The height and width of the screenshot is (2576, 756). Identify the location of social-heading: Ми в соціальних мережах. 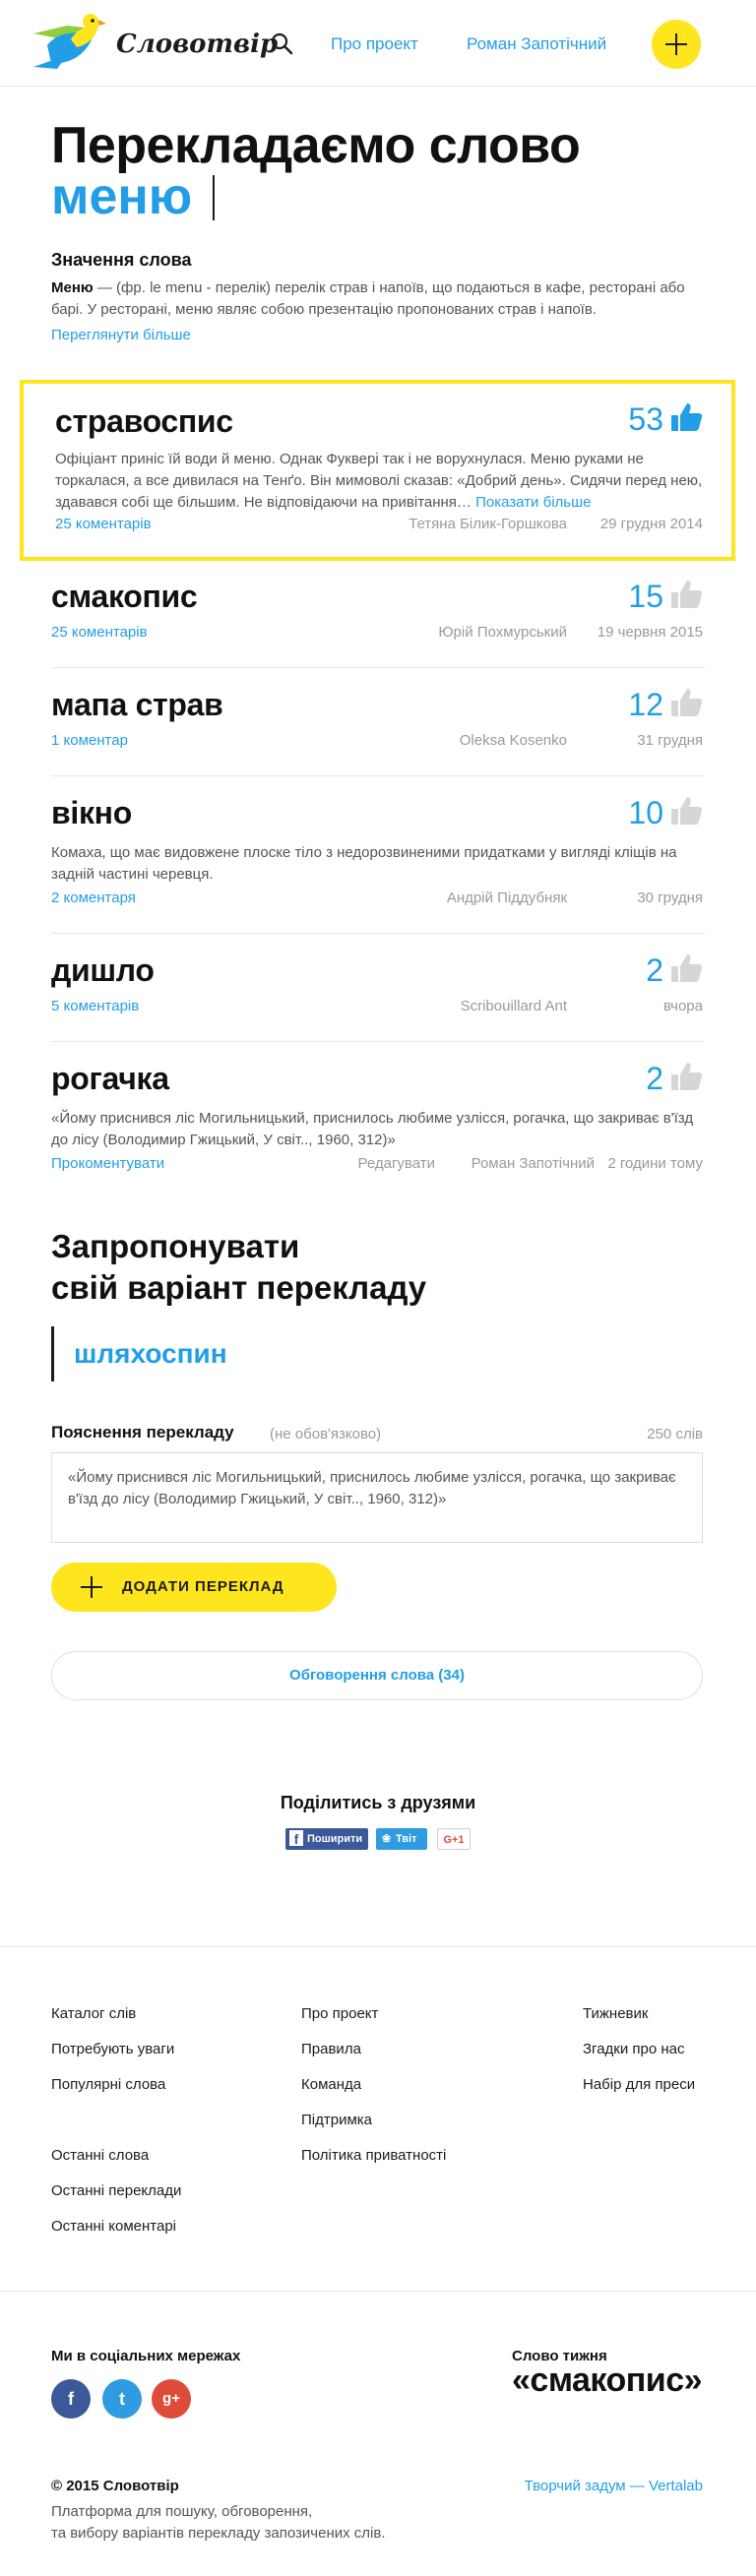
(146, 2356).